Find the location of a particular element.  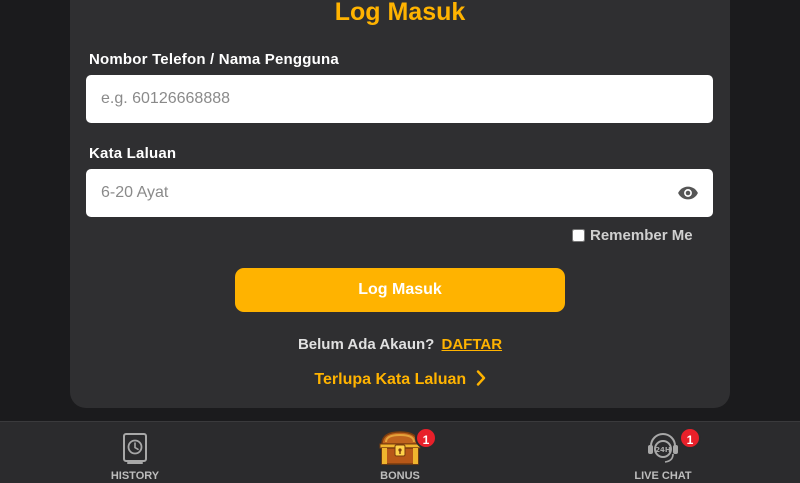

password-label: Kata Laluan is located at coordinates (133, 153).